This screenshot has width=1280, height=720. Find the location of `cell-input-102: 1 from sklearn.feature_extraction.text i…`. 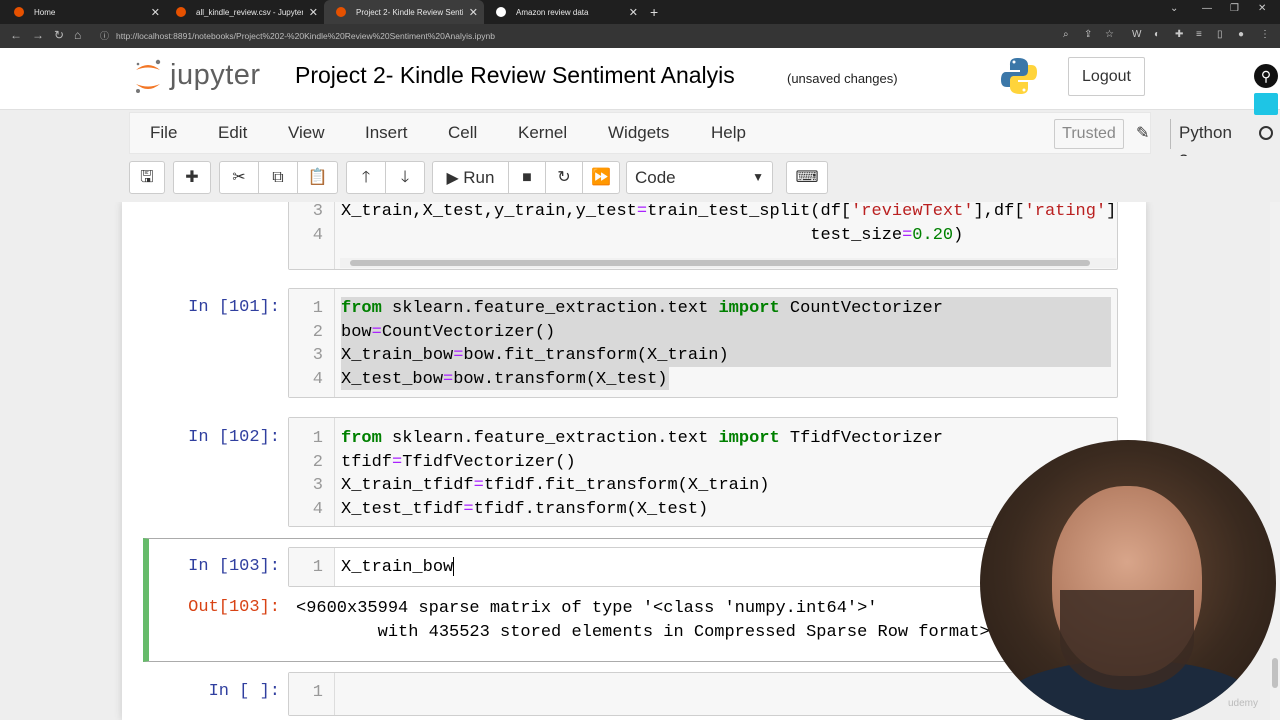

cell-input-102: 1 from sklearn.feature_extraction.text i… is located at coordinates (703, 472).